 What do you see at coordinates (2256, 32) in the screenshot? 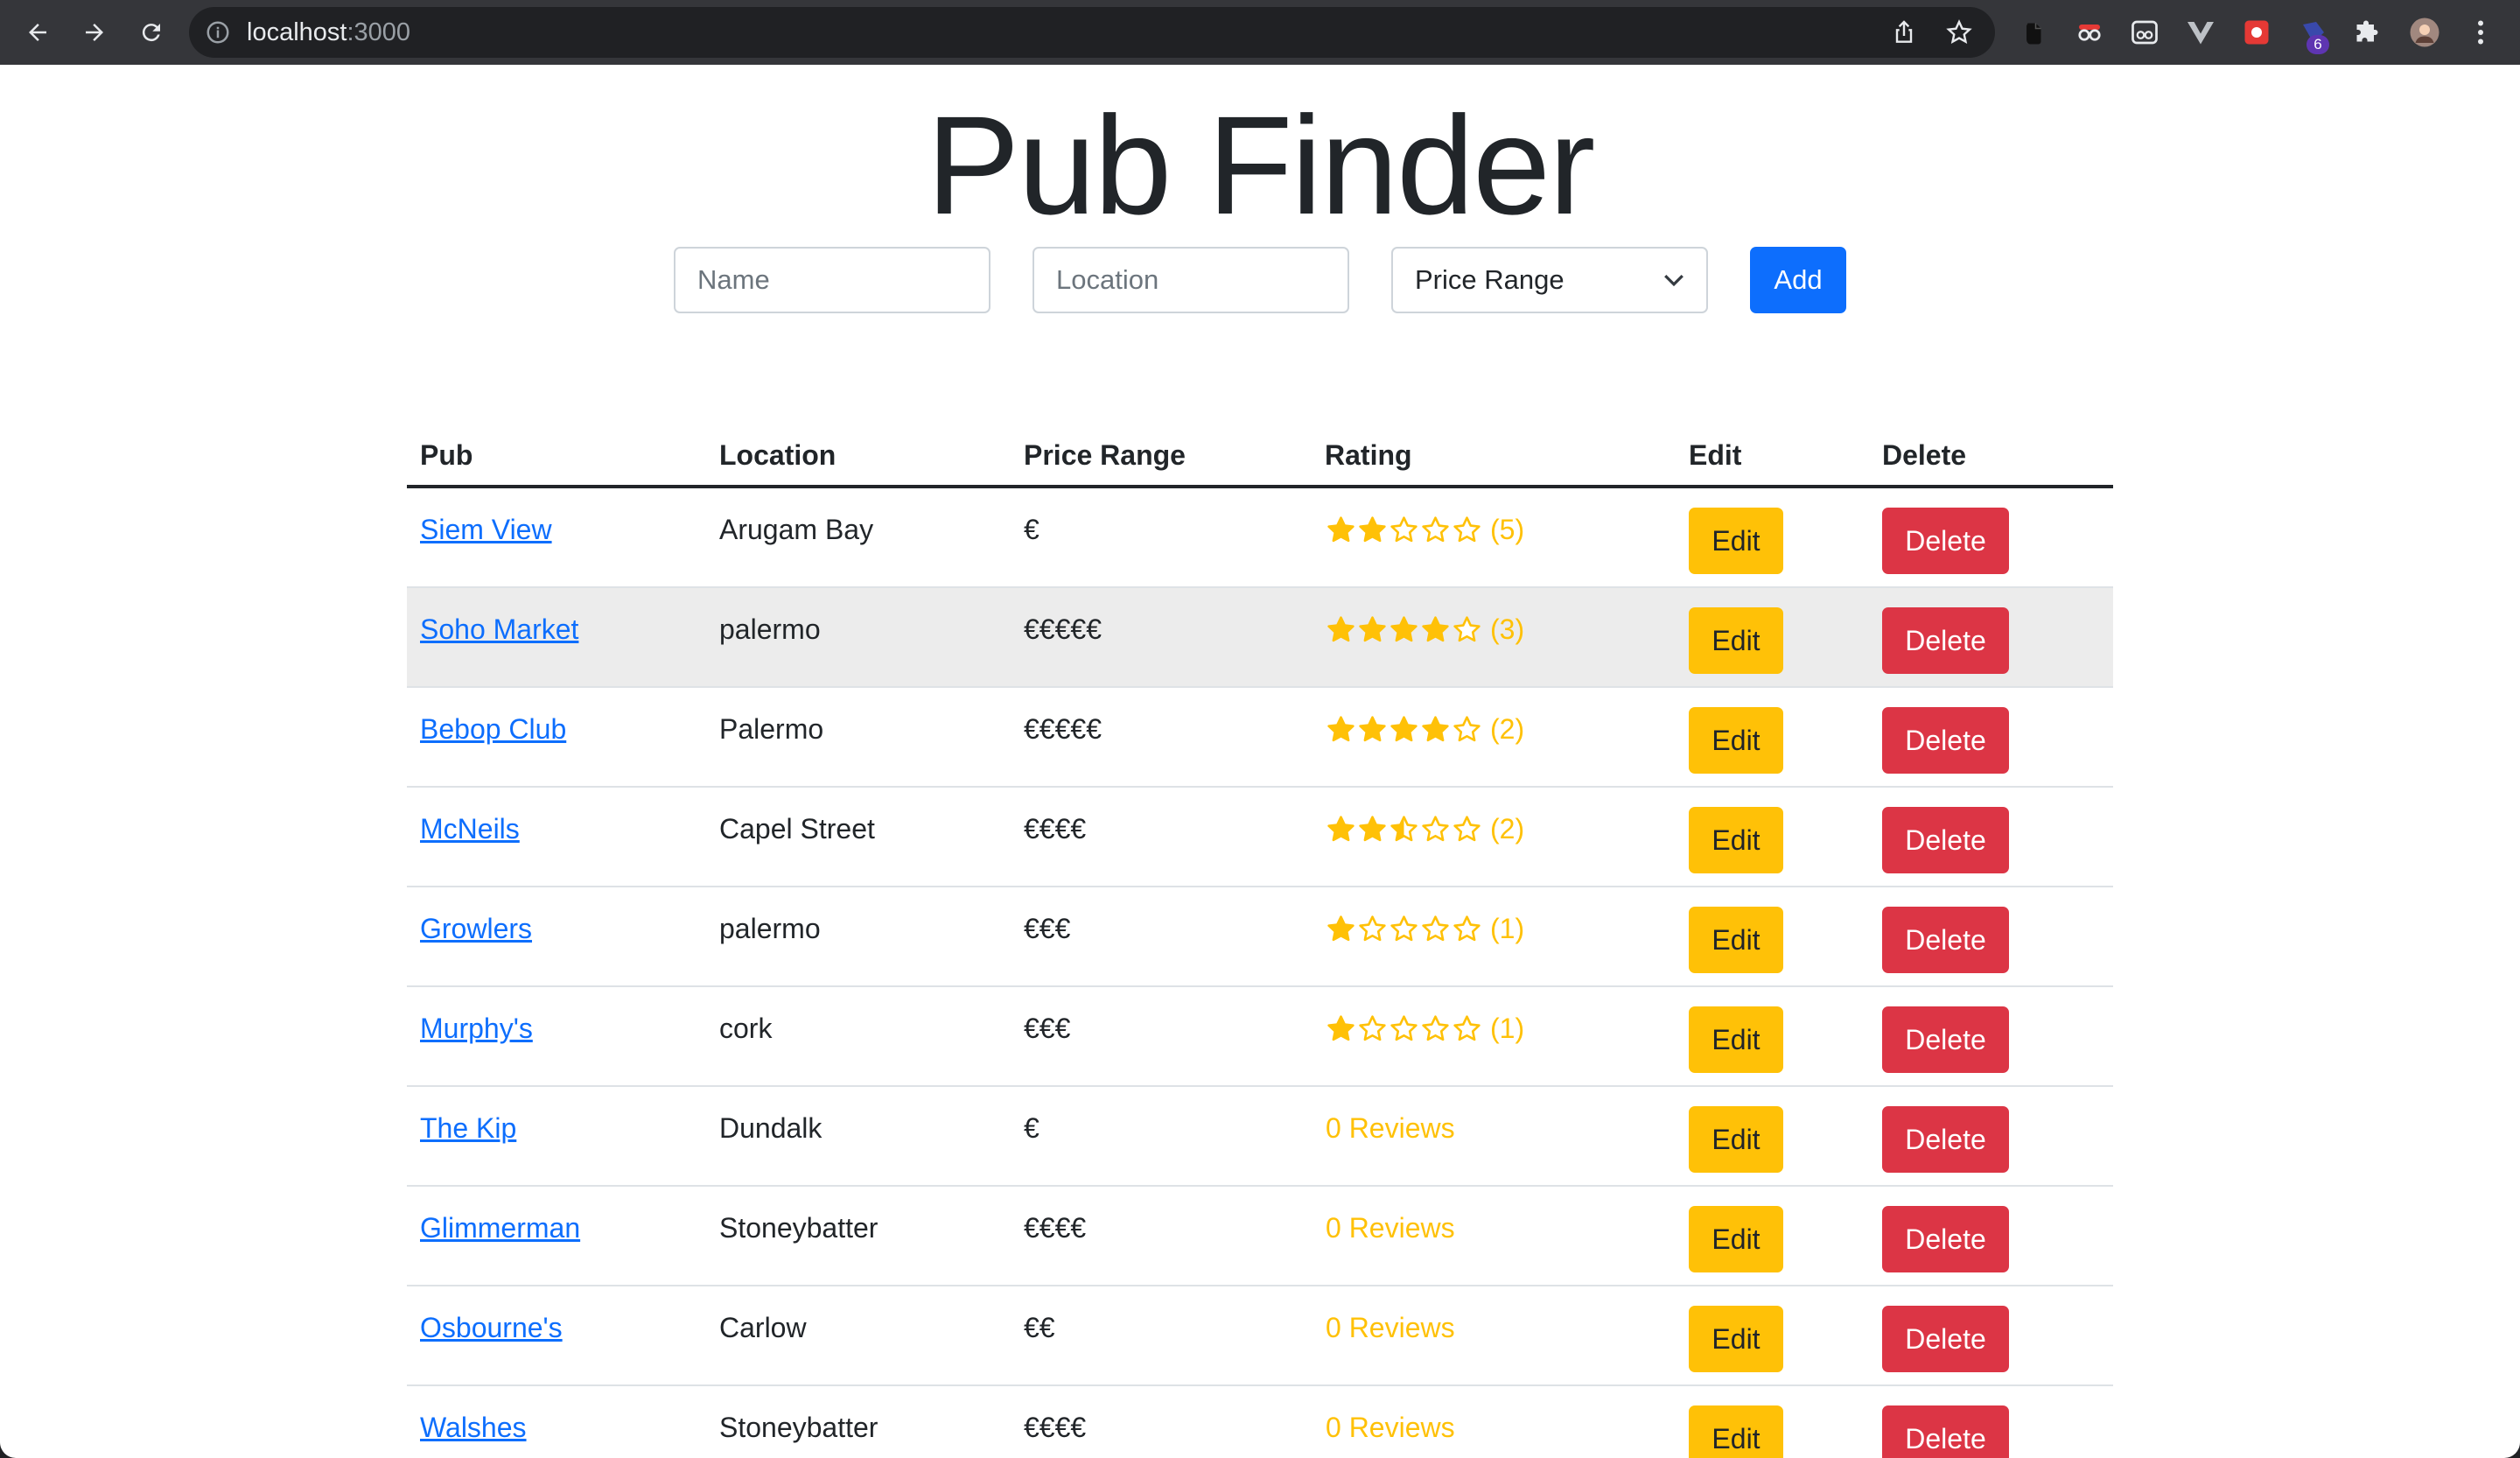
I see `extension-red-icon` at bounding box center [2256, 32].